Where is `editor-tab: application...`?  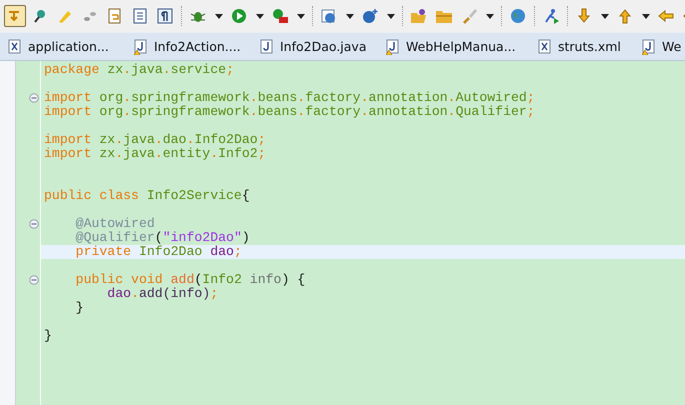
editor-tab: application... is located at coordinates (71, 46).